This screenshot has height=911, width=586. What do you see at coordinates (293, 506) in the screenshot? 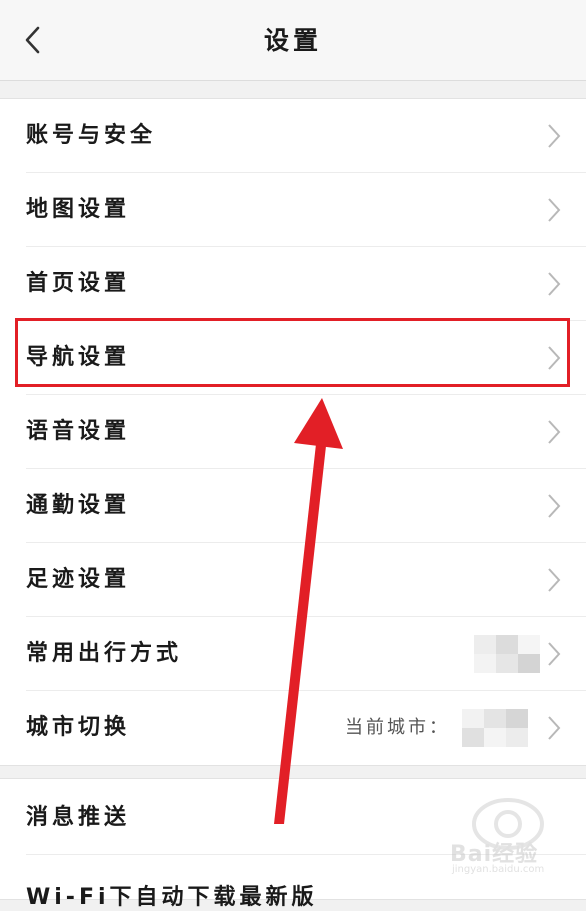
I see `settings-item-commute: 通勤设置` at bounding box center [293, 506].